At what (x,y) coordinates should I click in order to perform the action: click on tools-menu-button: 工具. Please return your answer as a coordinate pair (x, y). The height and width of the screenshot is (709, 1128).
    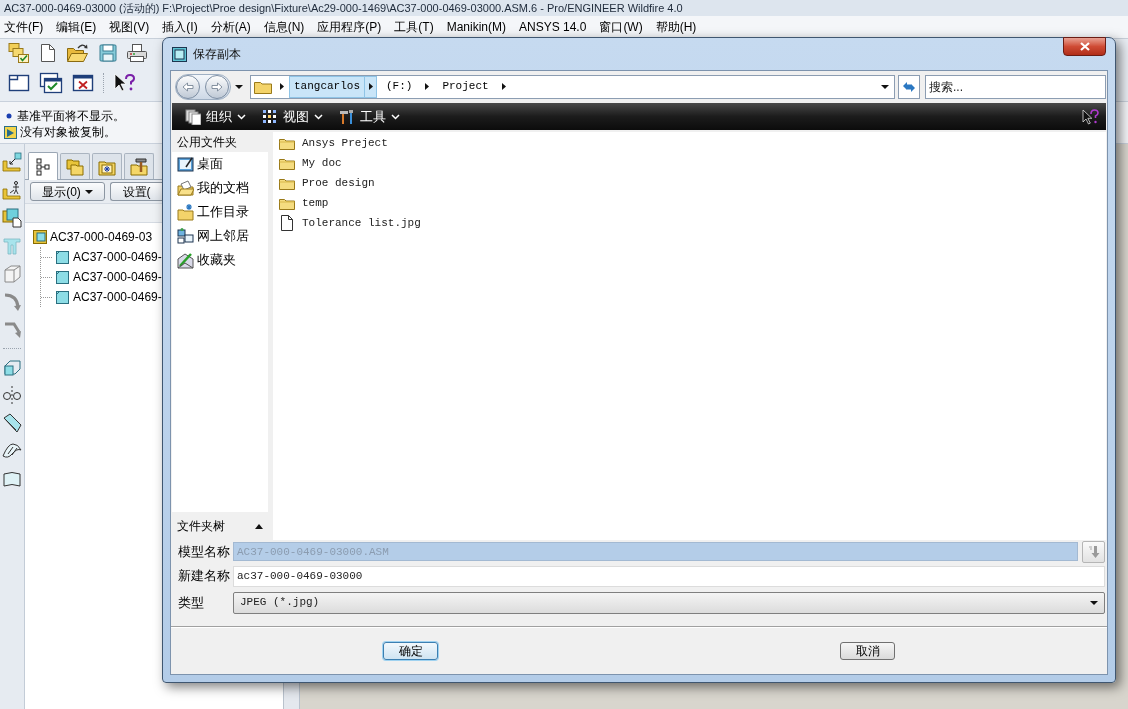
    Looking at the image, I should click on (369, 116).